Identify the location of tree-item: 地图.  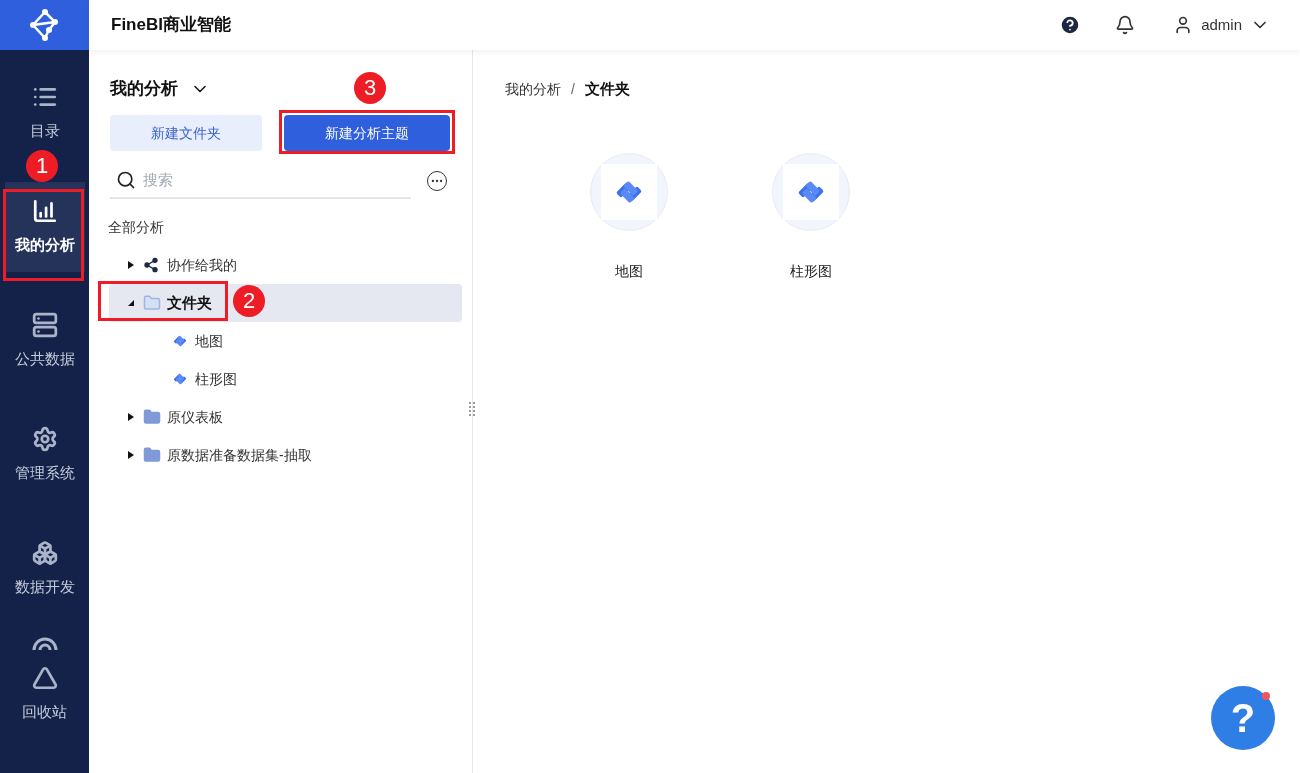
(285, 341).